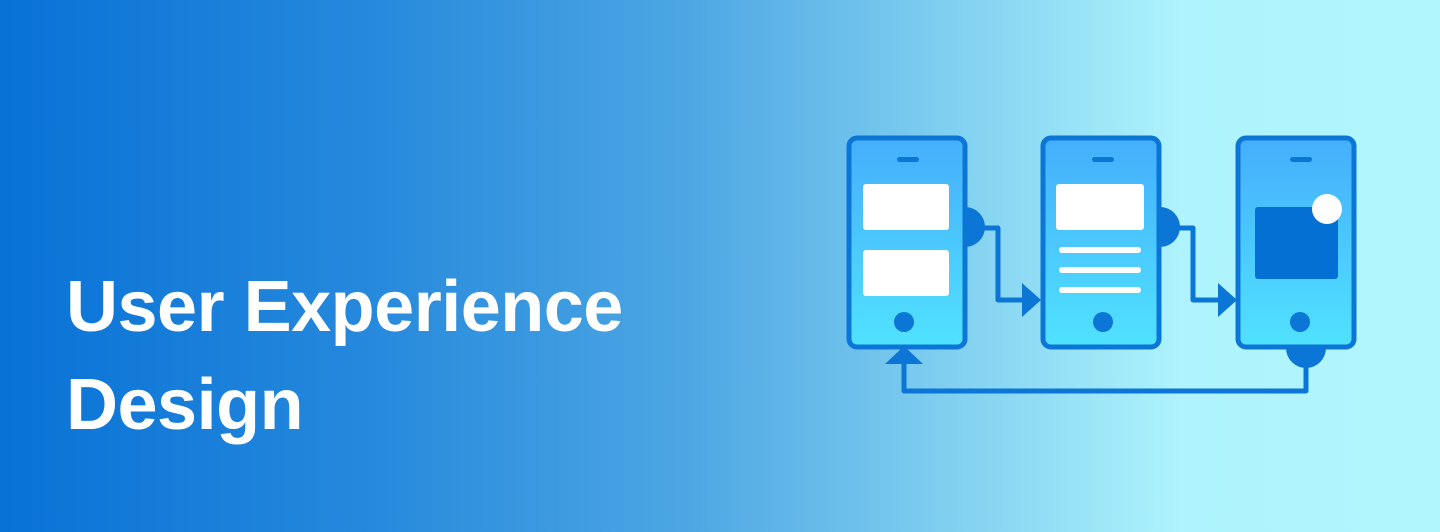  Describe the element at coordinates (185, 405) in the screenshot. I see `title-line-2: Design` at that location.